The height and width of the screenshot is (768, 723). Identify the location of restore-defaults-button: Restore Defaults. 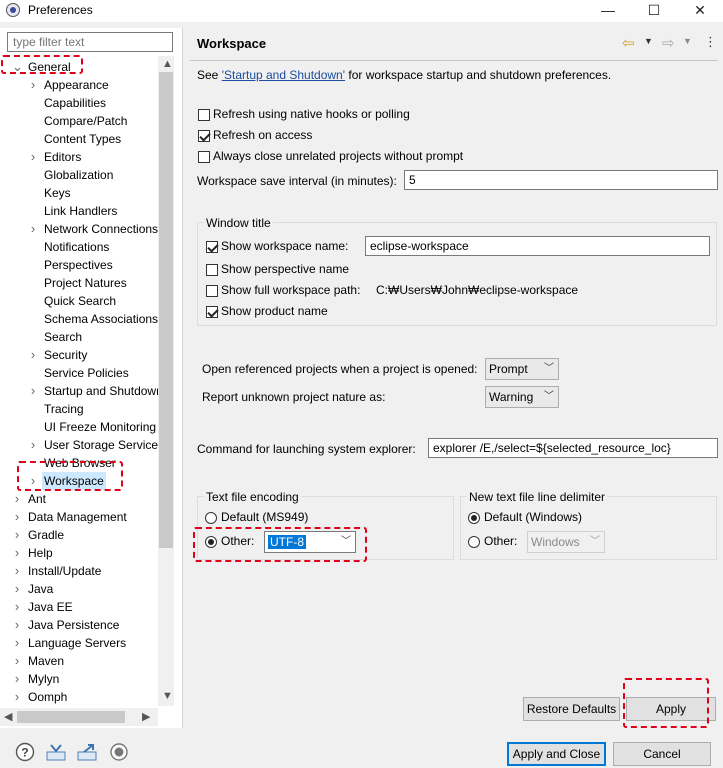
(571, 709).